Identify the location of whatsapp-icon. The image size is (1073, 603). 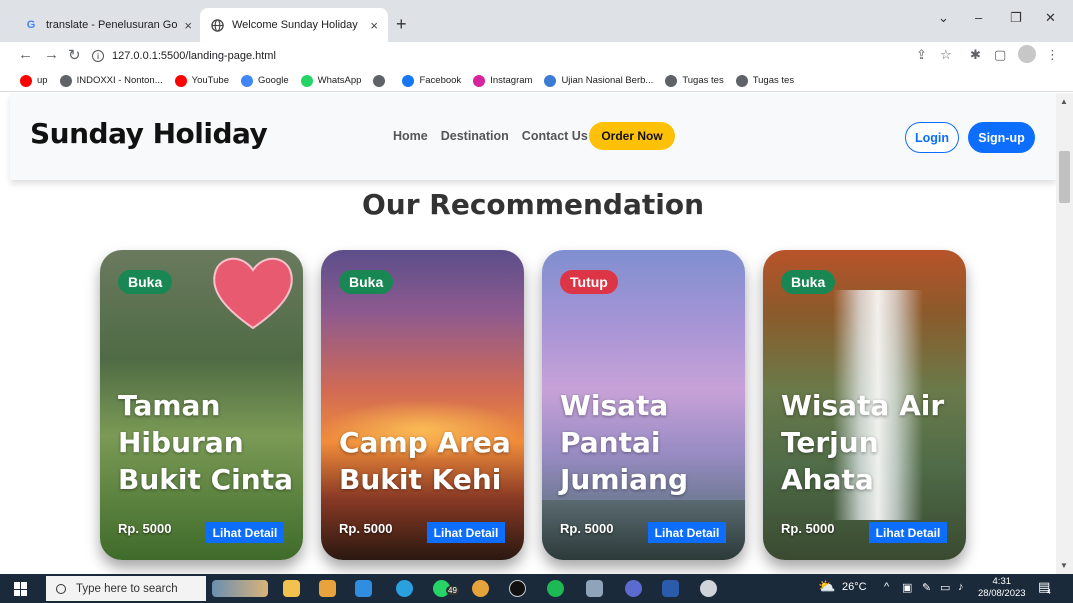
(306, 80).